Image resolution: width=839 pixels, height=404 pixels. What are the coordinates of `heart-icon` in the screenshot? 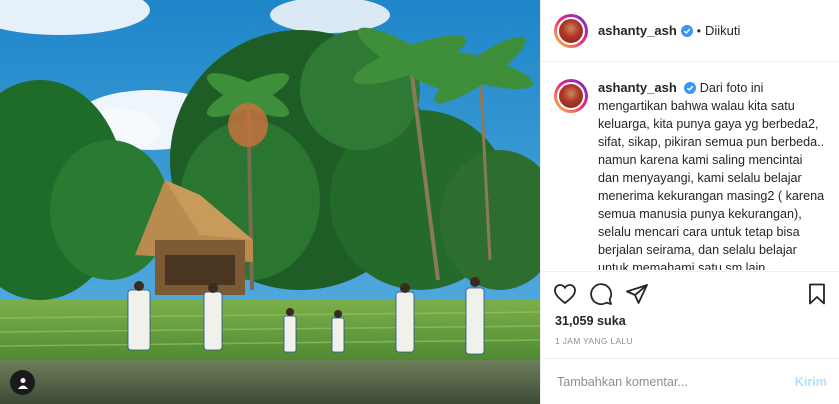 It's located at (565, 294).